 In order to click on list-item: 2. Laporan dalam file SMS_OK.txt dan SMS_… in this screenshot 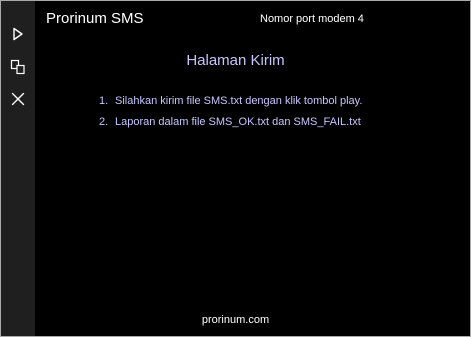, I will do `click(230, 126)`.